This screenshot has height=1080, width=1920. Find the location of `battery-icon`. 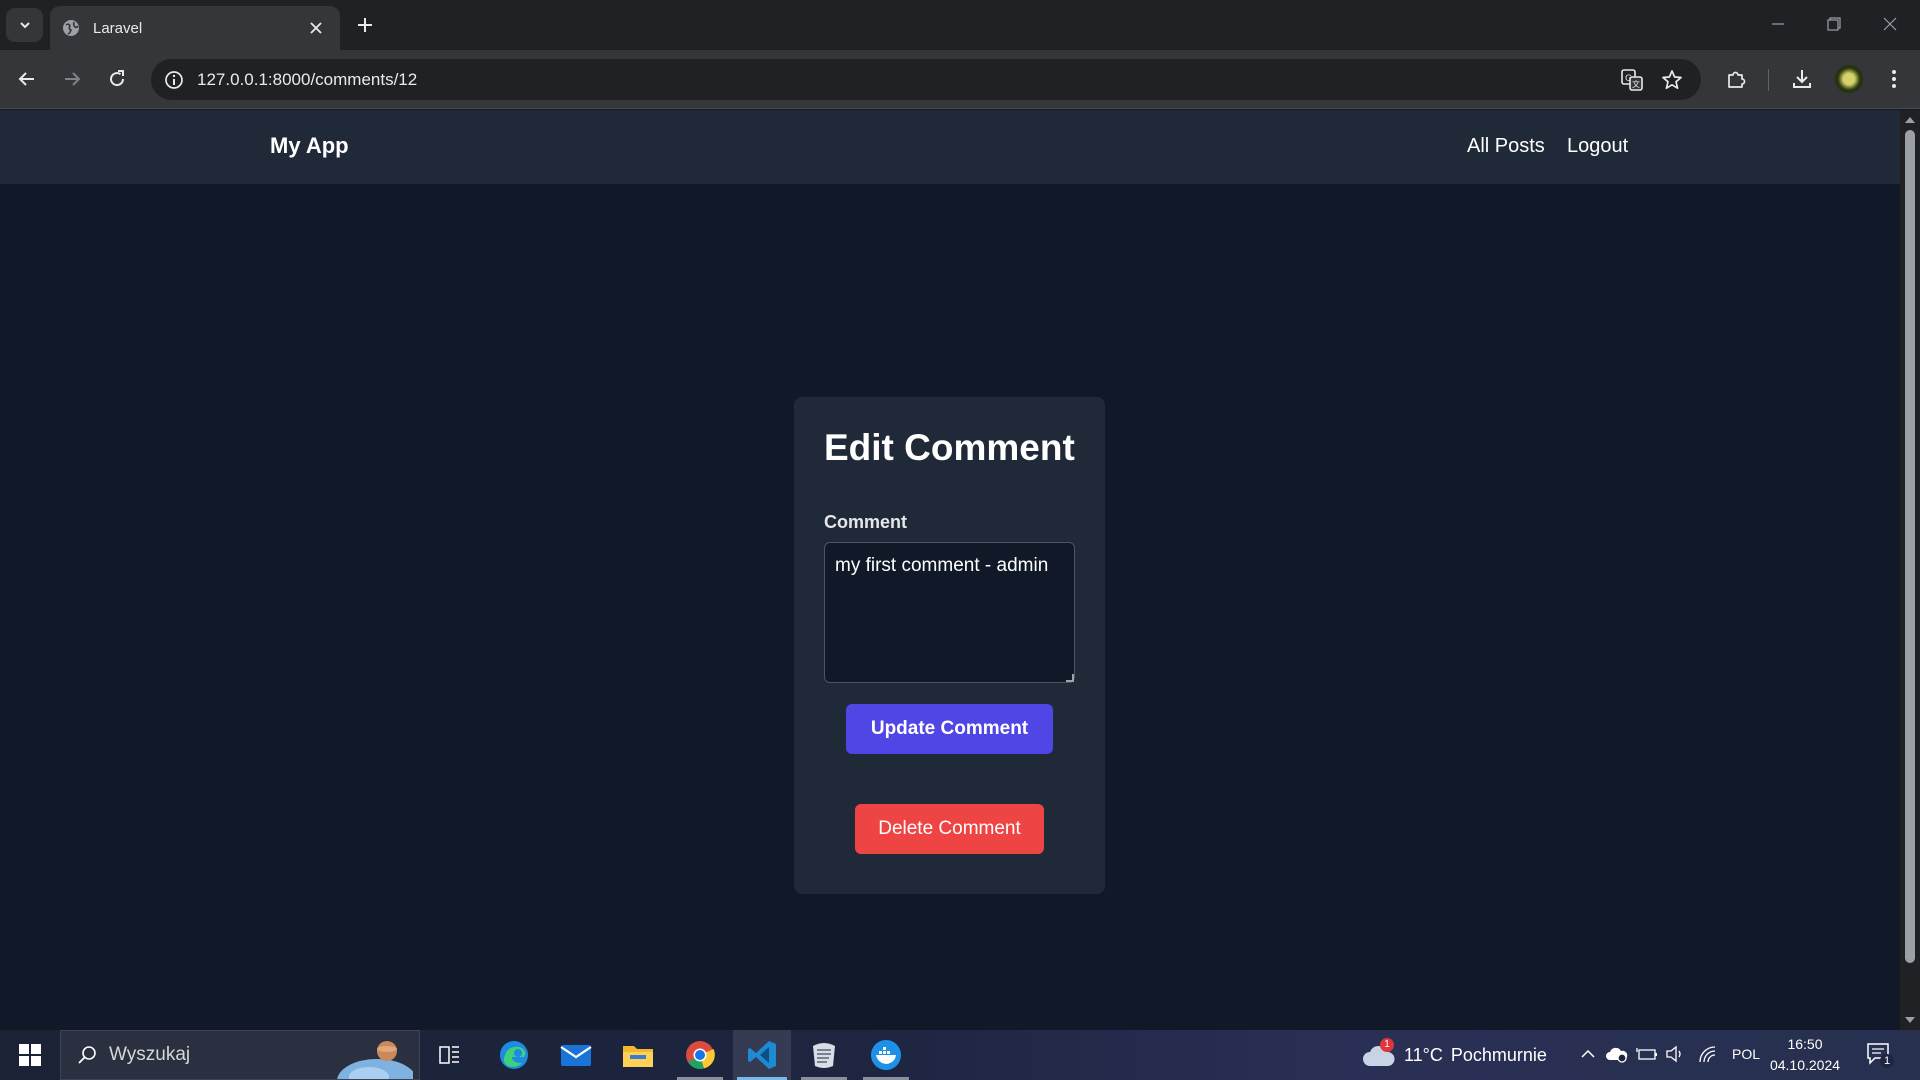

battery-icon is located at coordinates (1646, 1054).